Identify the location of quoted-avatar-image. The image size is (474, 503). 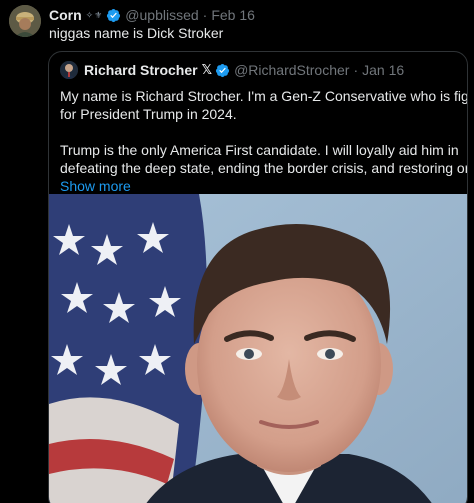
(69, 70).